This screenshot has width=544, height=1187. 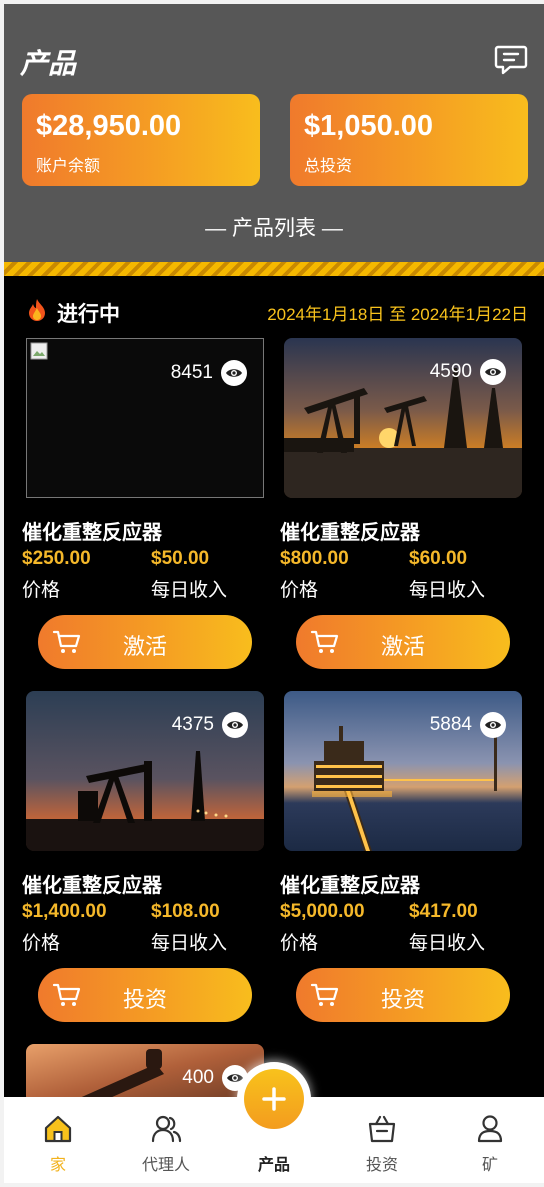 What do you see at coordinates (489, 1165) in the screenshot?
I see `nav-mine-label: 矿` at bounding box center [489, 1165].